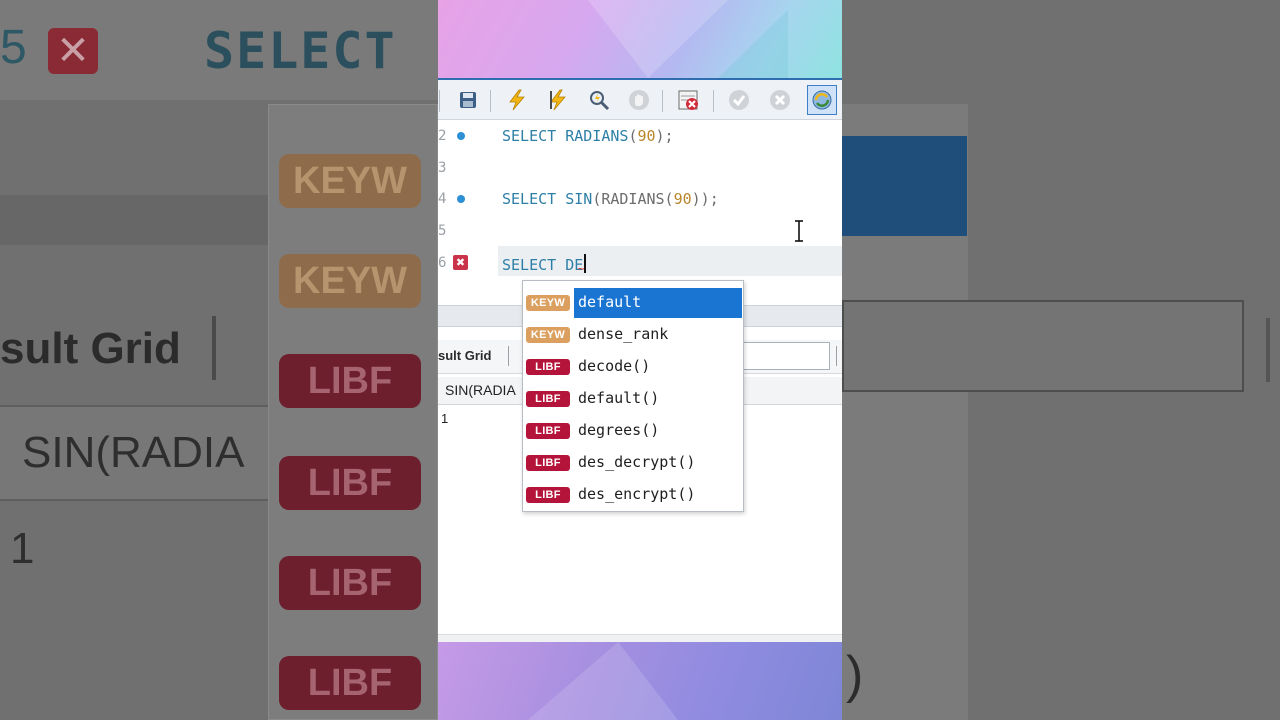 This screenshot has width=1280, height=720. Describe the element at coordinates (558, 100) in the screenshot. I see `execute-current-icon` at that location.